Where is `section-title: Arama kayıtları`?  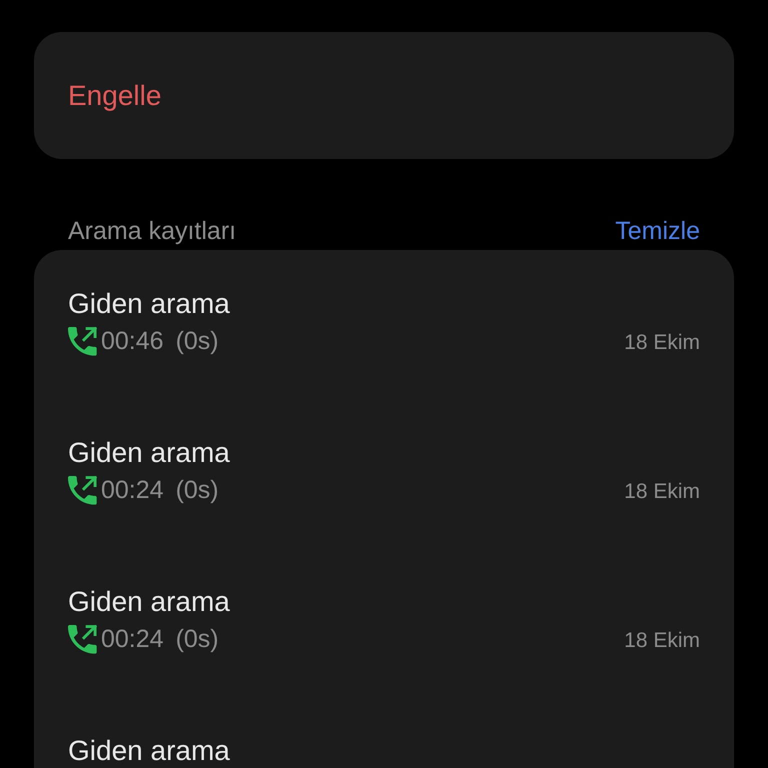 section-title: Arama kayıtları is located at coordinates (152, 231).